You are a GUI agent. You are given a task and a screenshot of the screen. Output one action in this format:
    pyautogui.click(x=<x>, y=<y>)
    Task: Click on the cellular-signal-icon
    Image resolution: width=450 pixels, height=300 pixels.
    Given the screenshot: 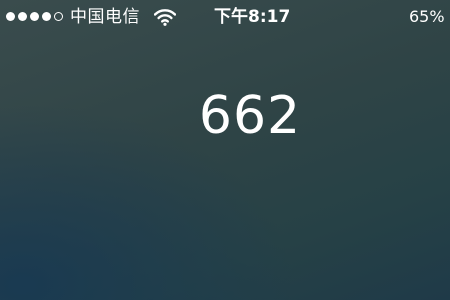 What is the action you would take?
    pyautogui.click(x=34, y=16)
    